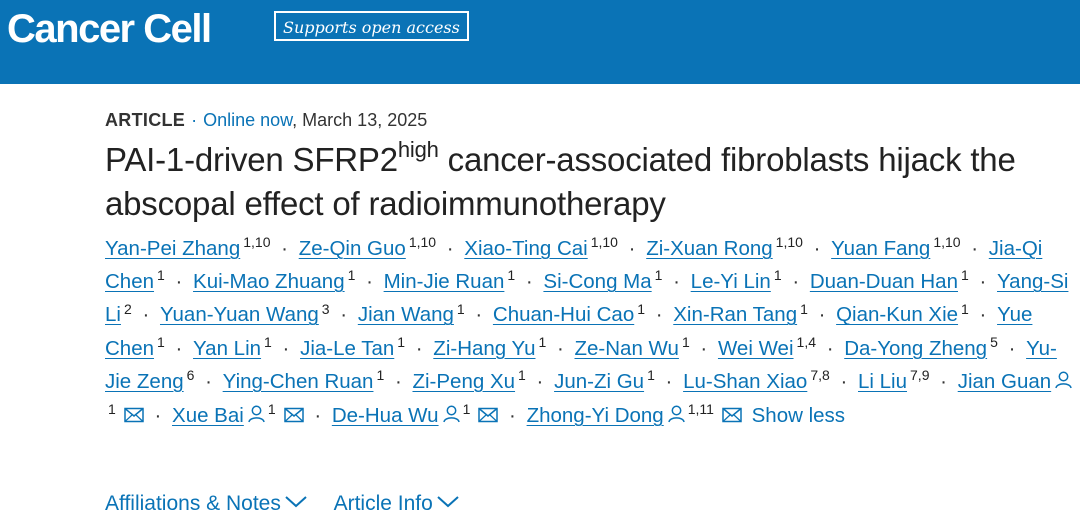 This screenshot has width=1080, height=524. What do you see at coordinates (525, 248) in the screenshot?
I see `author-name-link: Xiao-Ting Cai` at bounding box center [525, 248].